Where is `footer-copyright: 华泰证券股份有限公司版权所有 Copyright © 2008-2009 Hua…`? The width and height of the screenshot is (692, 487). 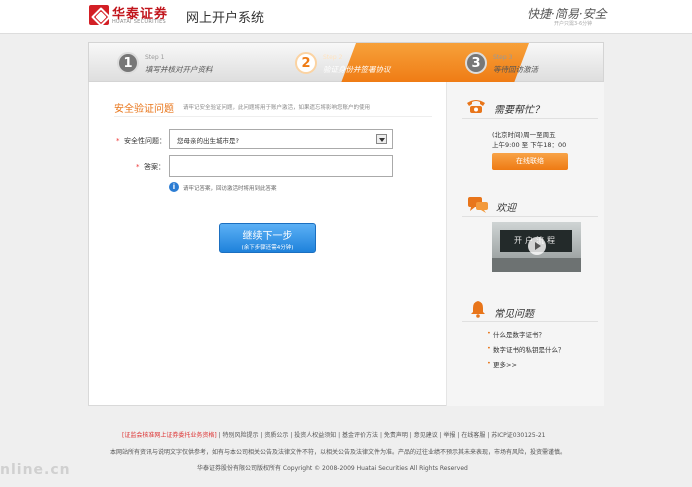 footer-copyright: 华泰证券股份有限公司版权所有 Copyright © 2008-2009 Hua… is located at coordinates (332, 468).